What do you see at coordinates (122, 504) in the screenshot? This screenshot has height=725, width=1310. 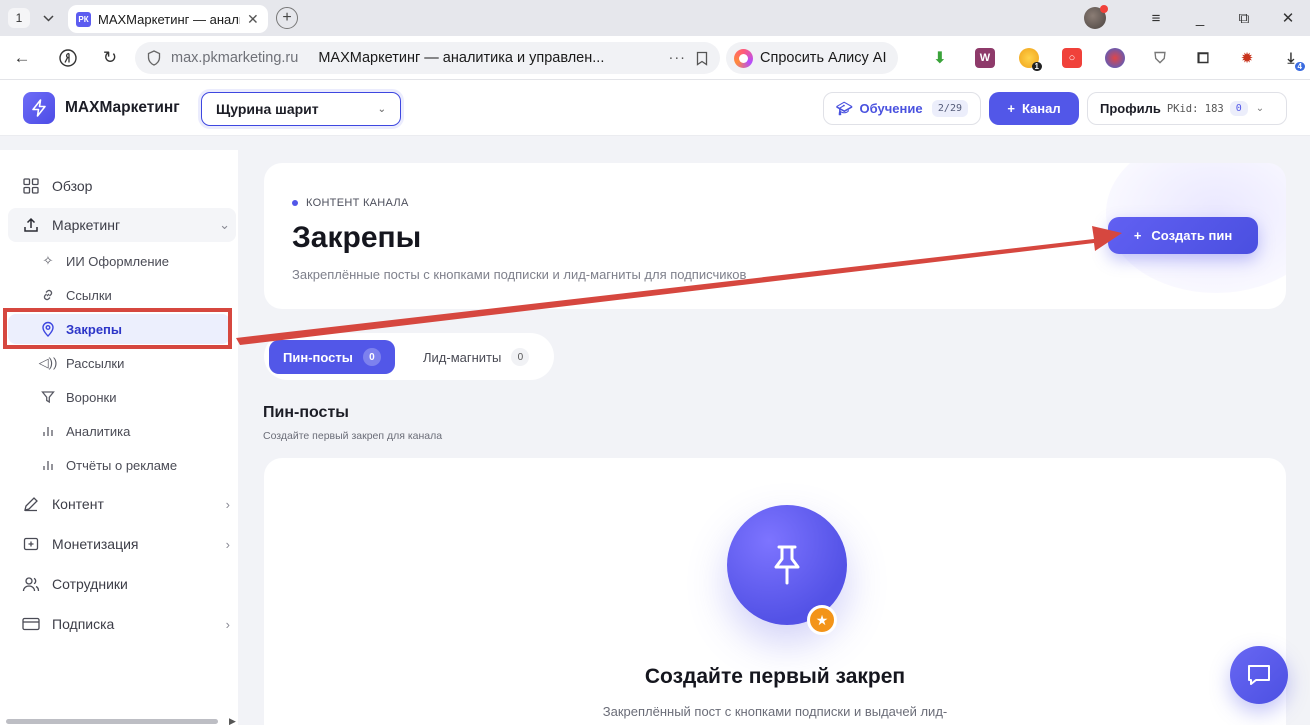 I see `sidebar-item-content: Контент ›` at bounding box center [122, 504].